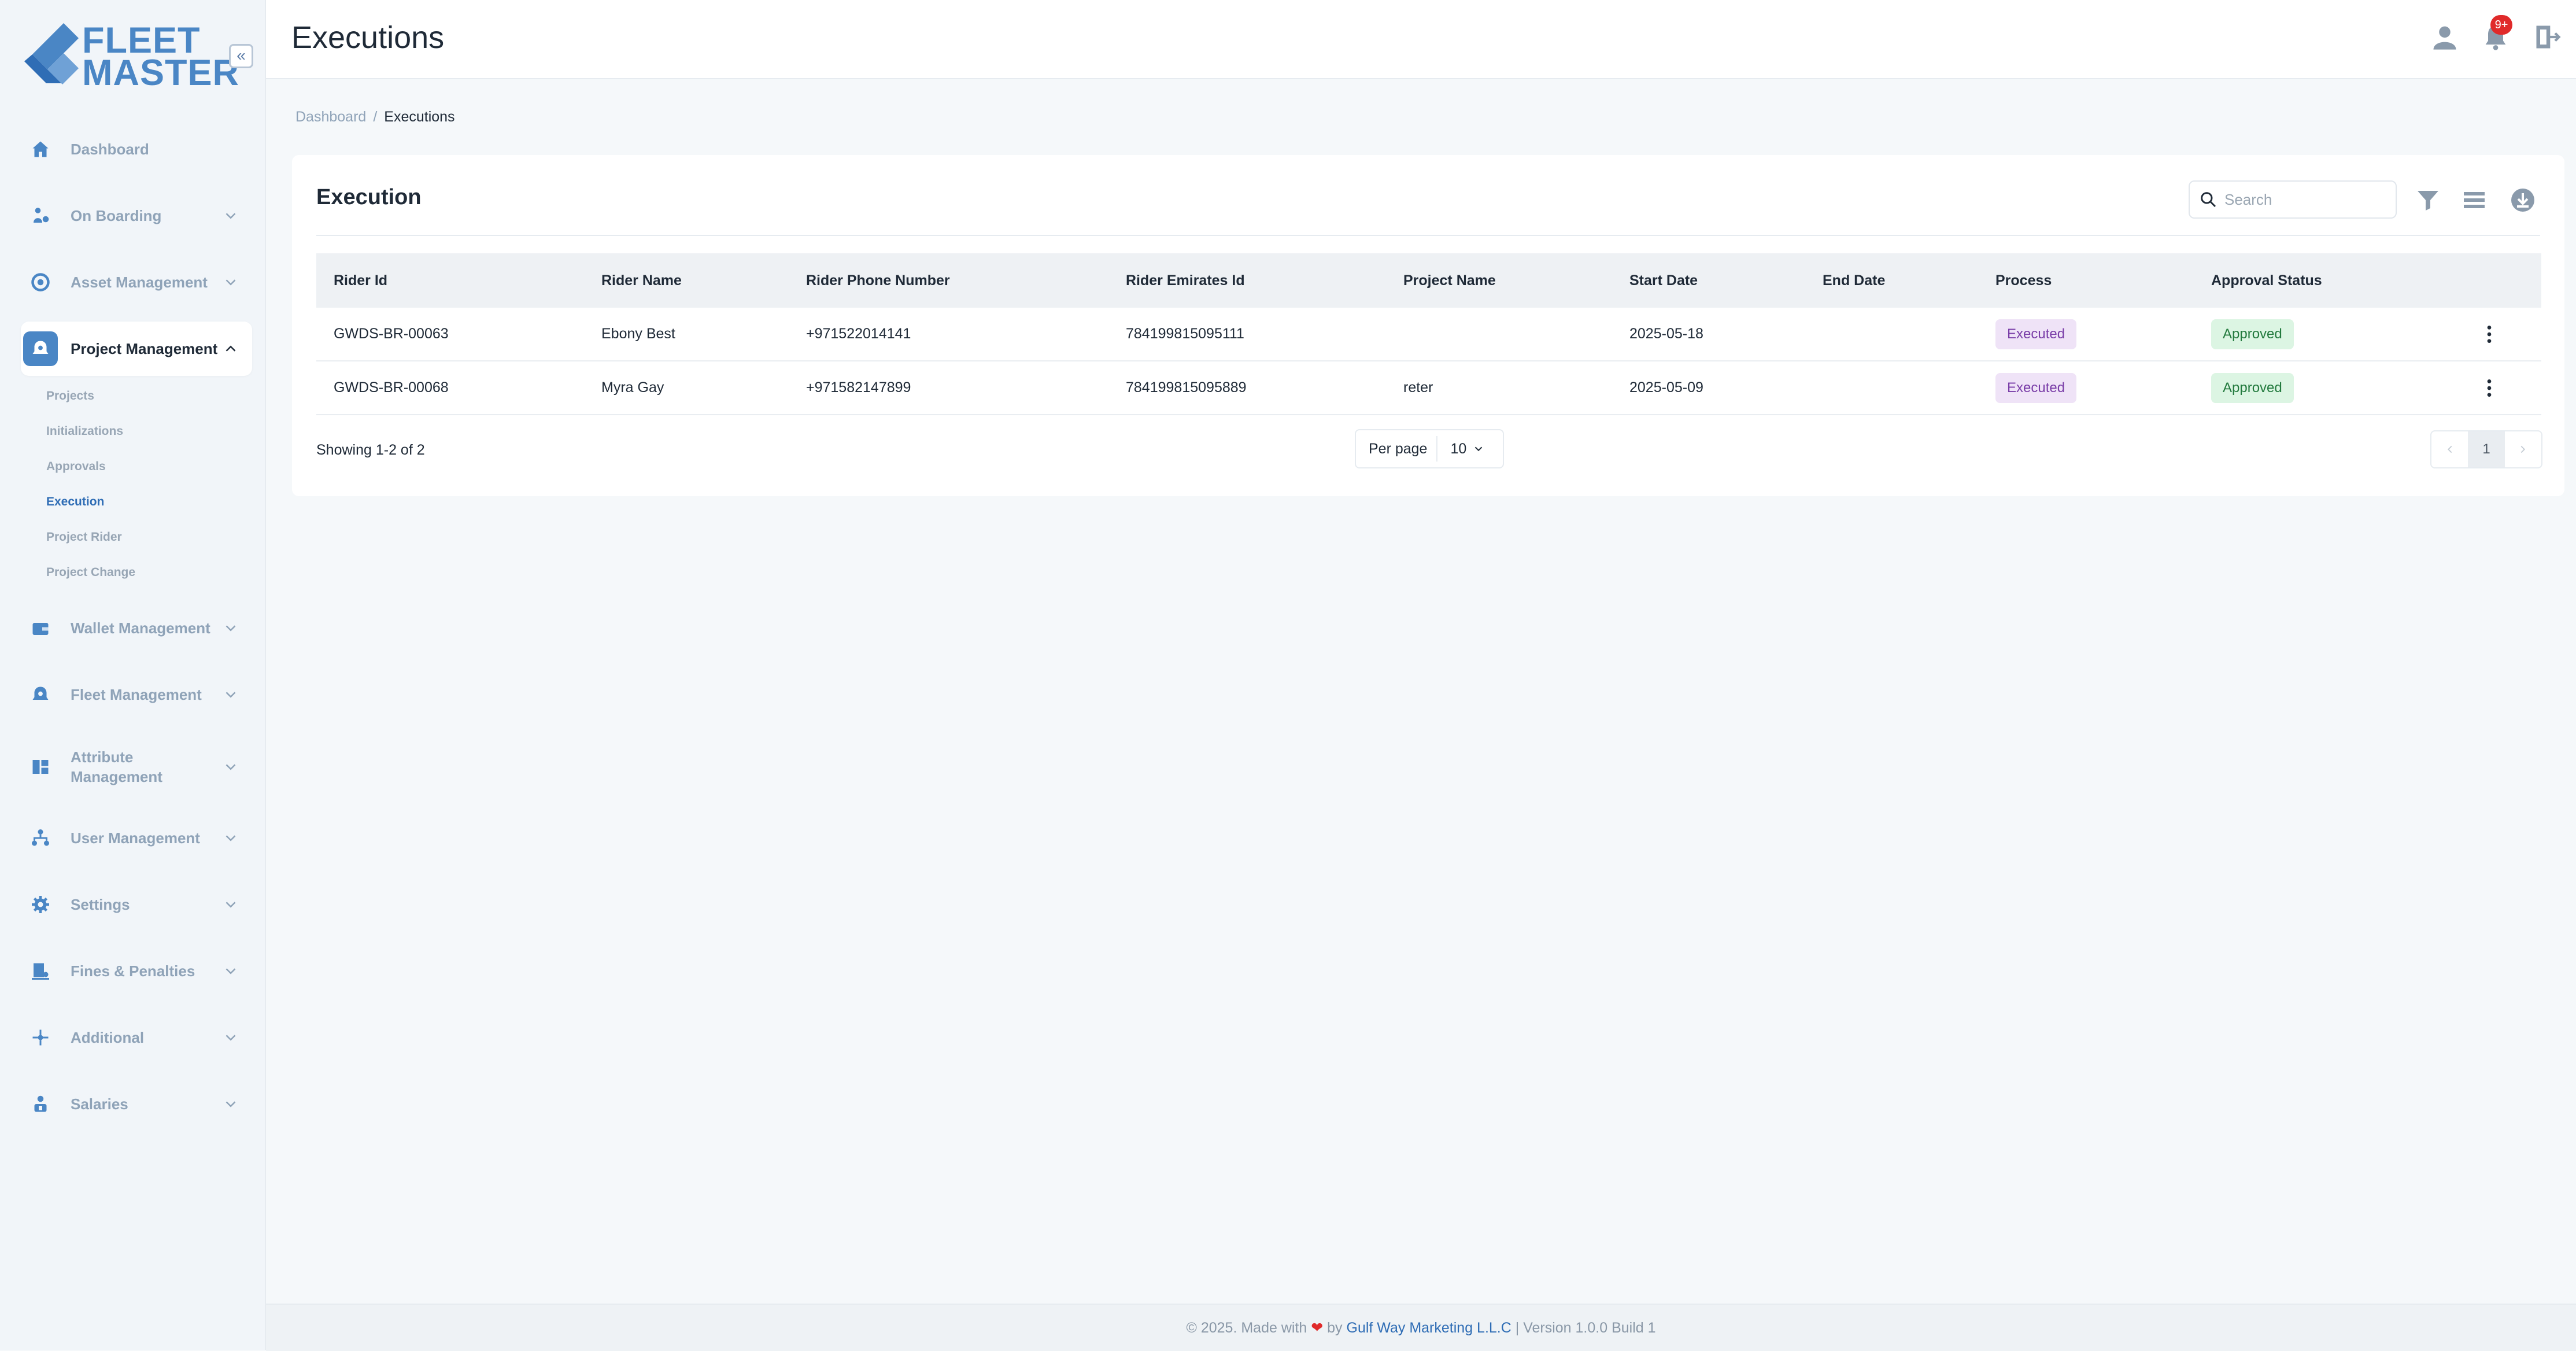 The height and width of the screenshot is (1351, 2576). Describe the element at coordinates (1247, 334) in the screenshot. I see `emirates-id-cell: 784199815095111` at that location.